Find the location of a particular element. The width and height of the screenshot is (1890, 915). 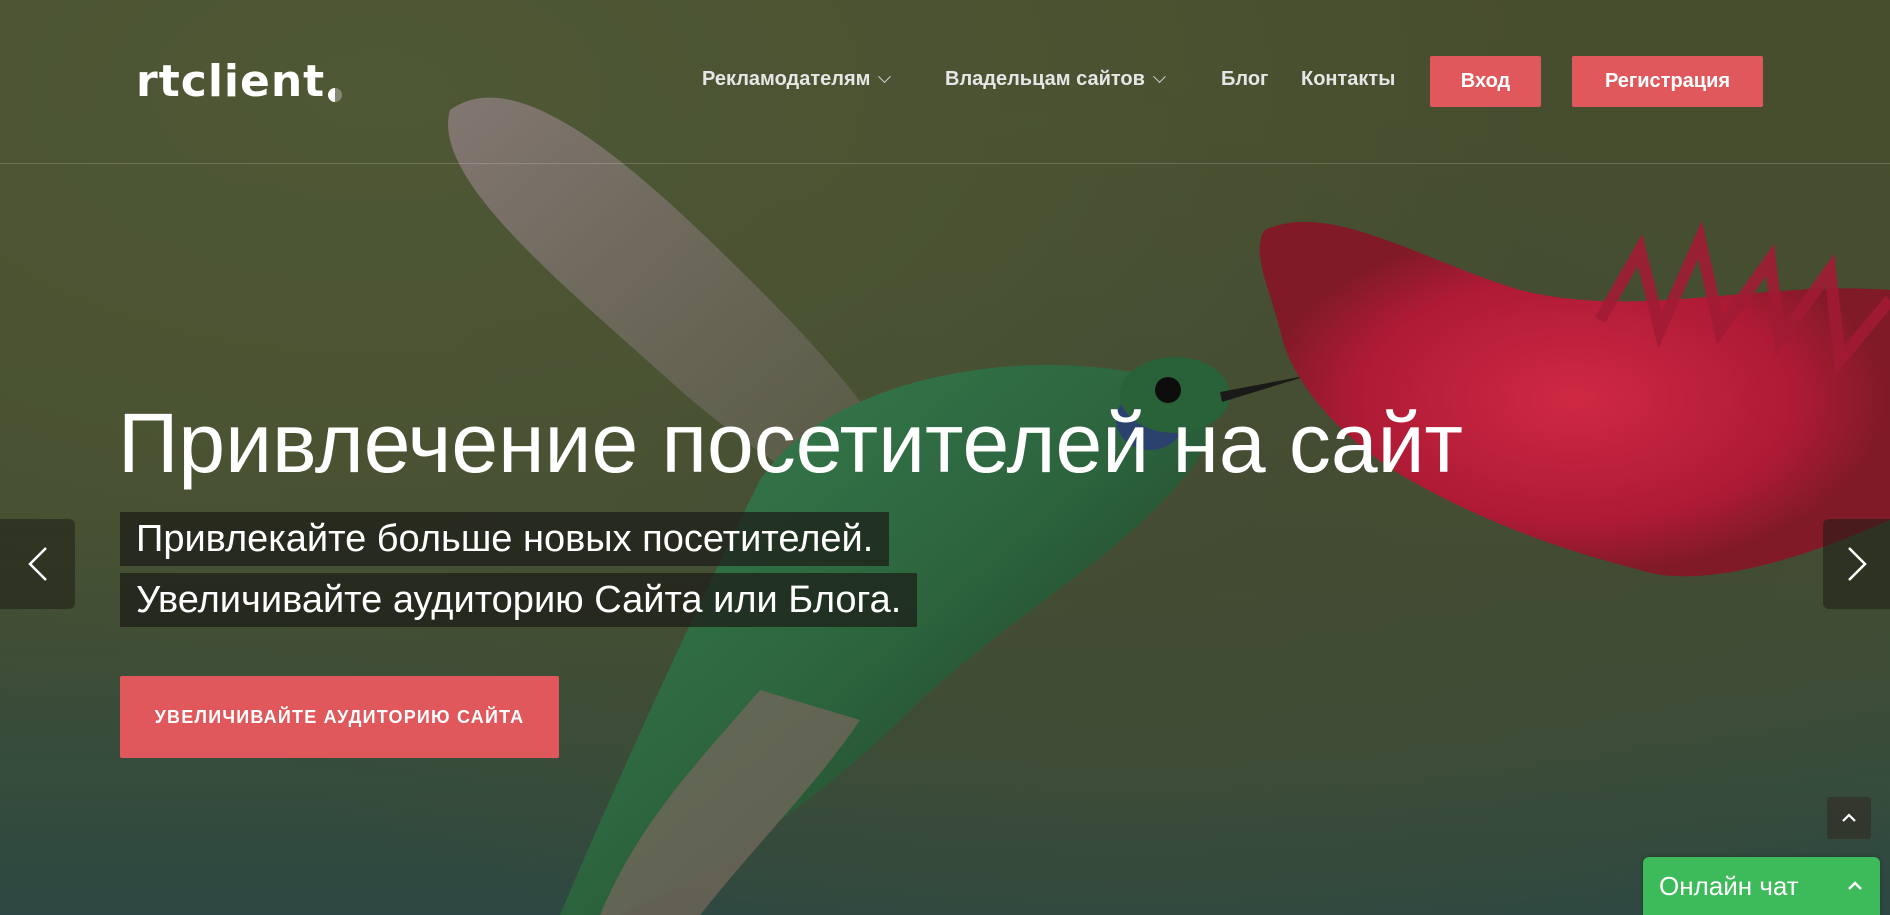

chevron-right-icon is located at coordinates (1857, 564).